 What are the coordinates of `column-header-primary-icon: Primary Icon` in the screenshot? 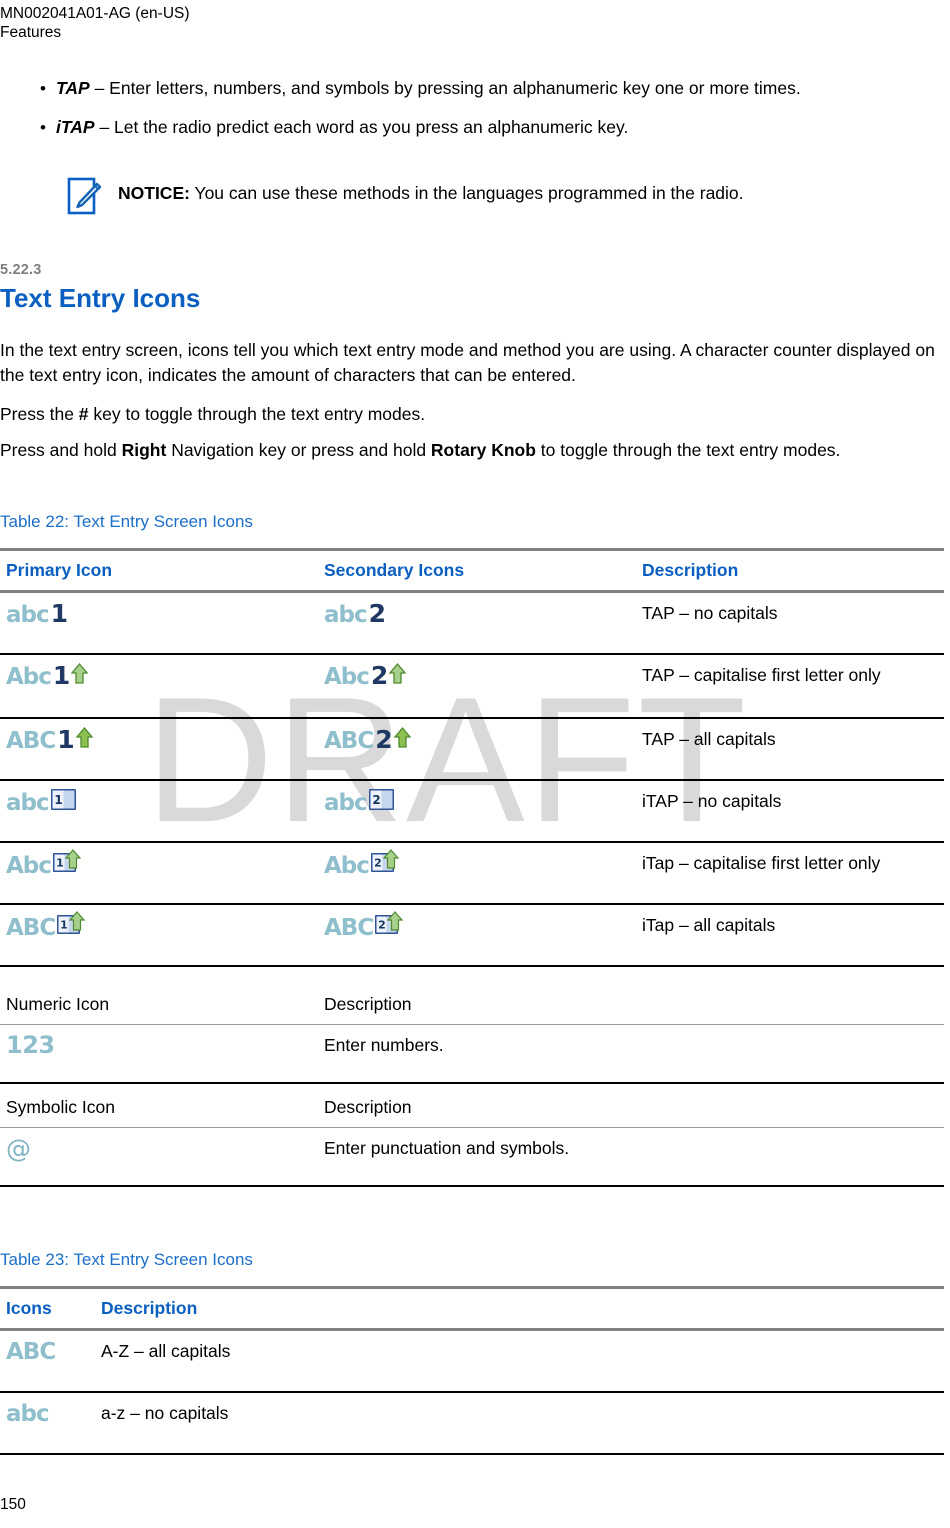 It's located at (59, 570).